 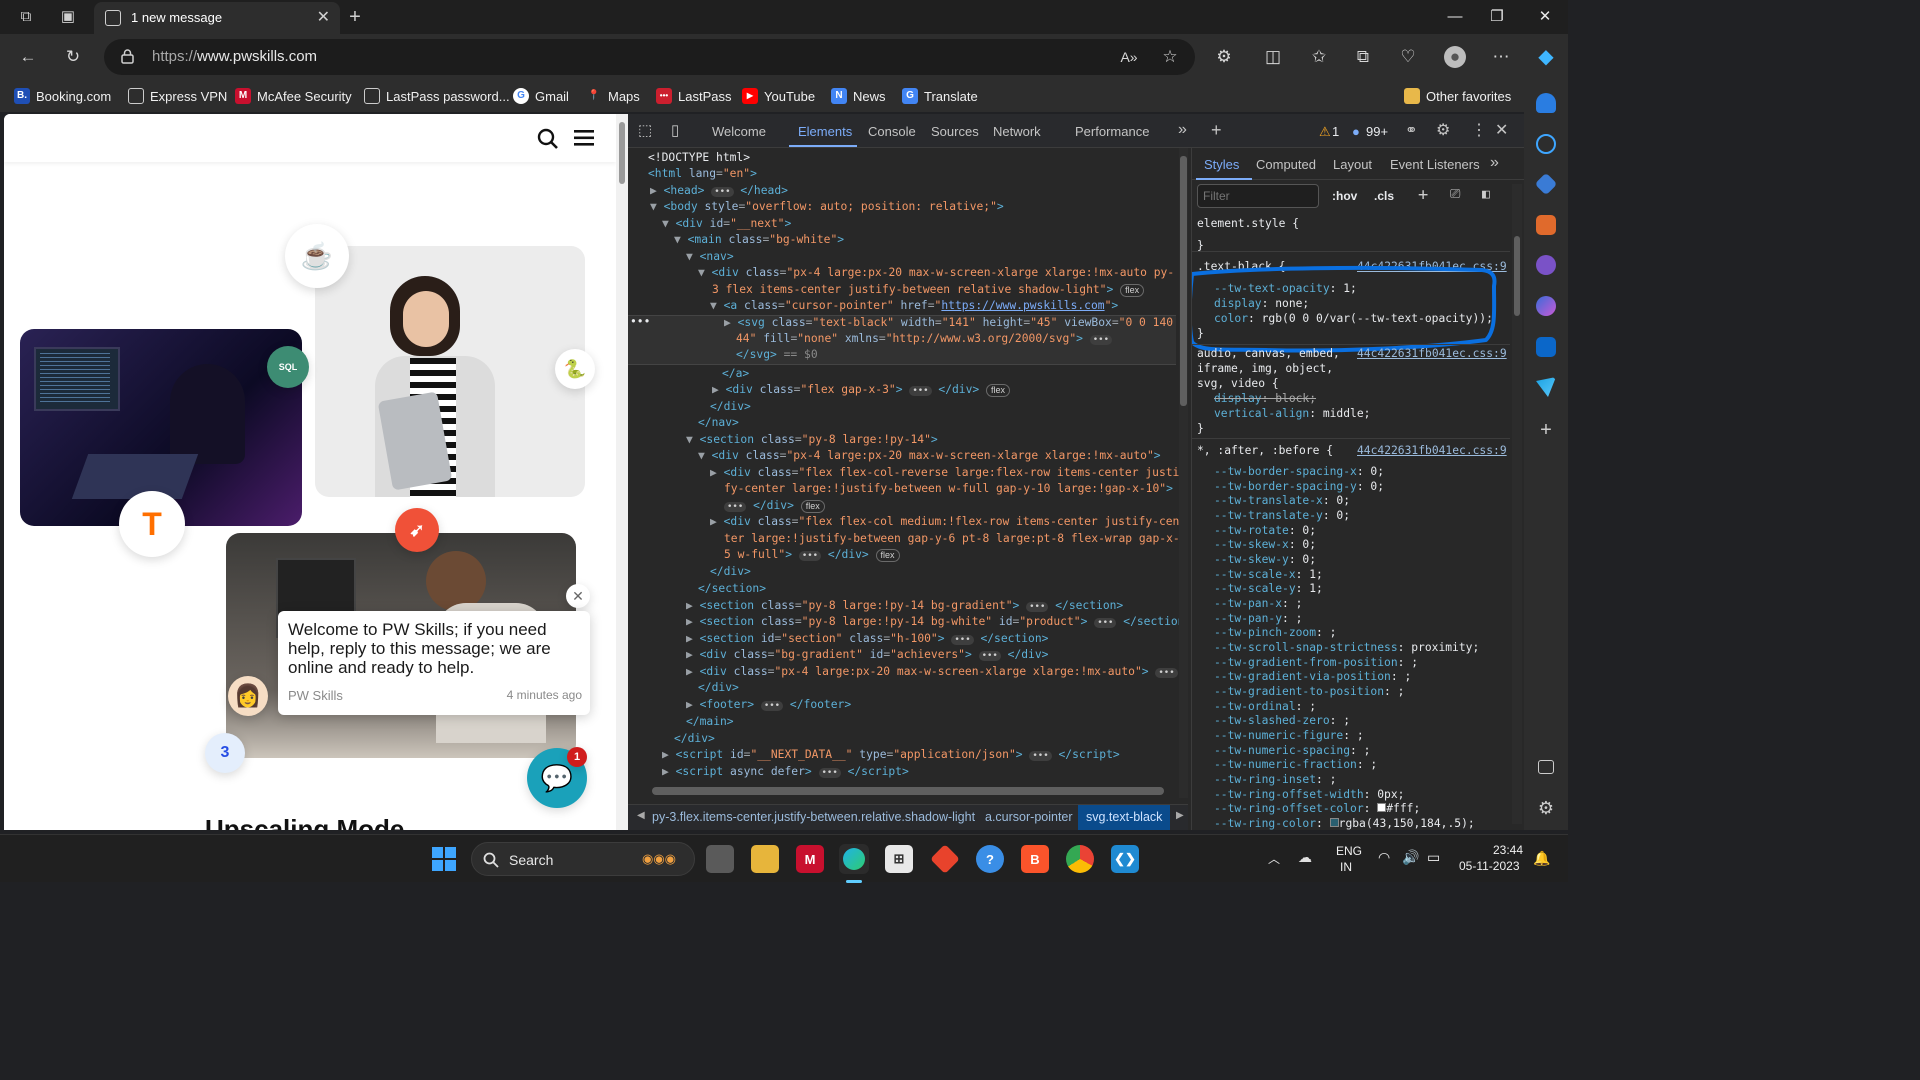 I want to click on css-declaration: --tw-gradient-from-position: ;, so click(x=1316, y=662).